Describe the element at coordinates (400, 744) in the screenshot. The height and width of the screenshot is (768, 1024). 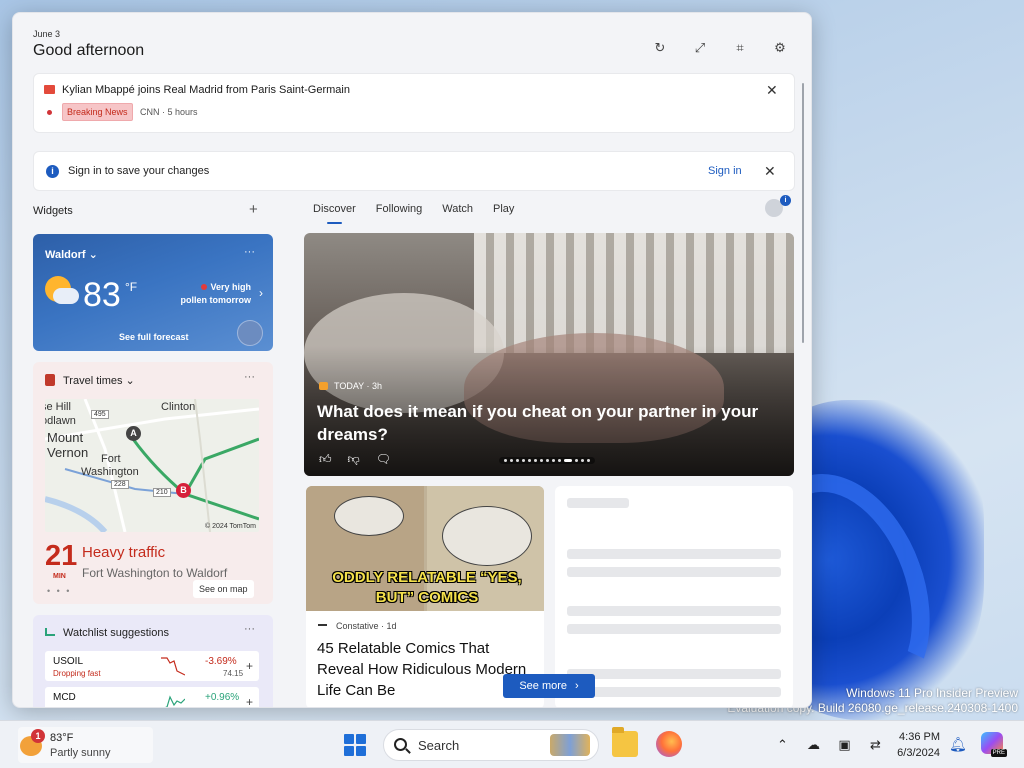
I see `search-icon` at that location.